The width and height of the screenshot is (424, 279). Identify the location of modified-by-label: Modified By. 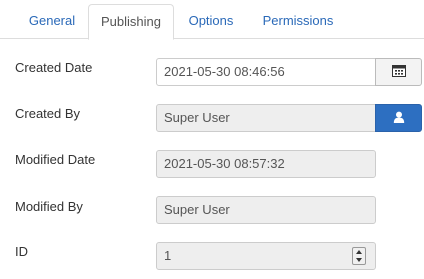
(49, 206).